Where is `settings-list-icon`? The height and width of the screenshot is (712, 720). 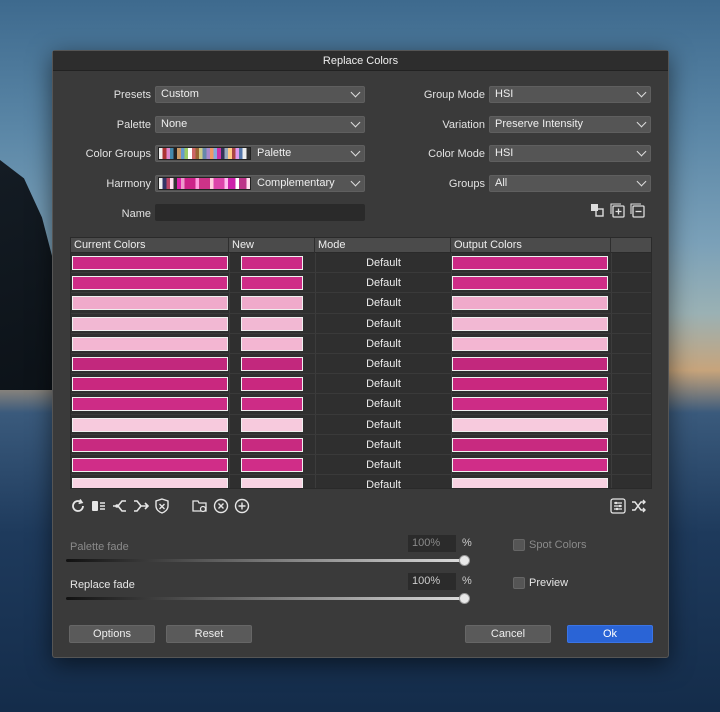 settings-list-icon is located at coordinates (618, 506).